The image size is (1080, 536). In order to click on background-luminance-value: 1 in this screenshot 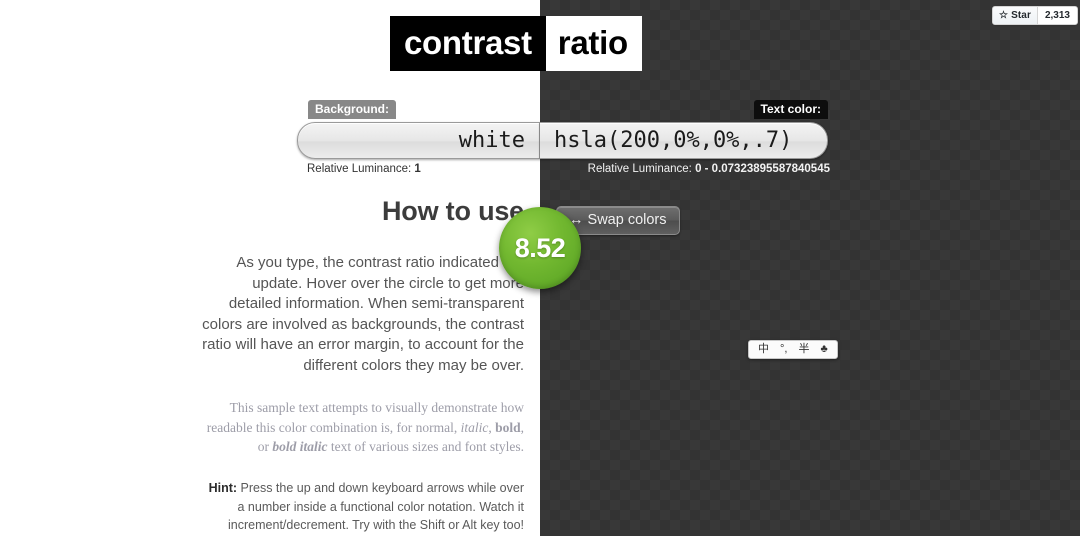, I will do `click(417, 169)`.